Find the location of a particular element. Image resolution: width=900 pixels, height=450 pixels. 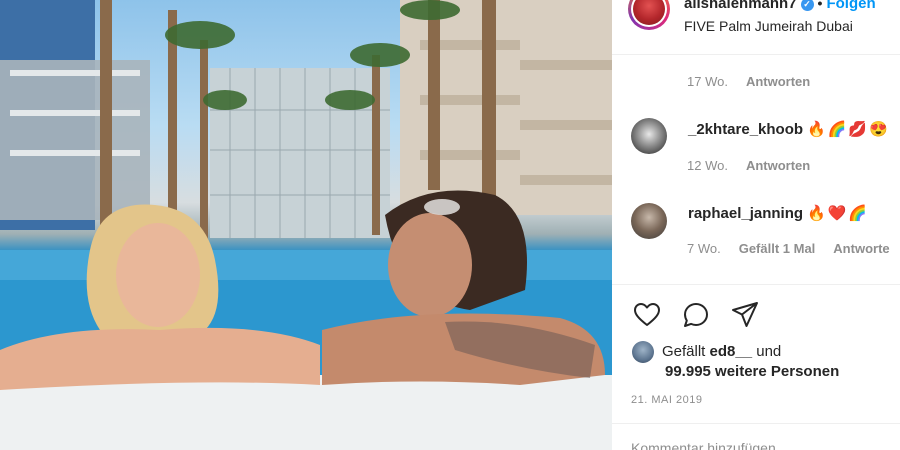

verified-badge-icon: ✓ is located at coordinates (807, 5).